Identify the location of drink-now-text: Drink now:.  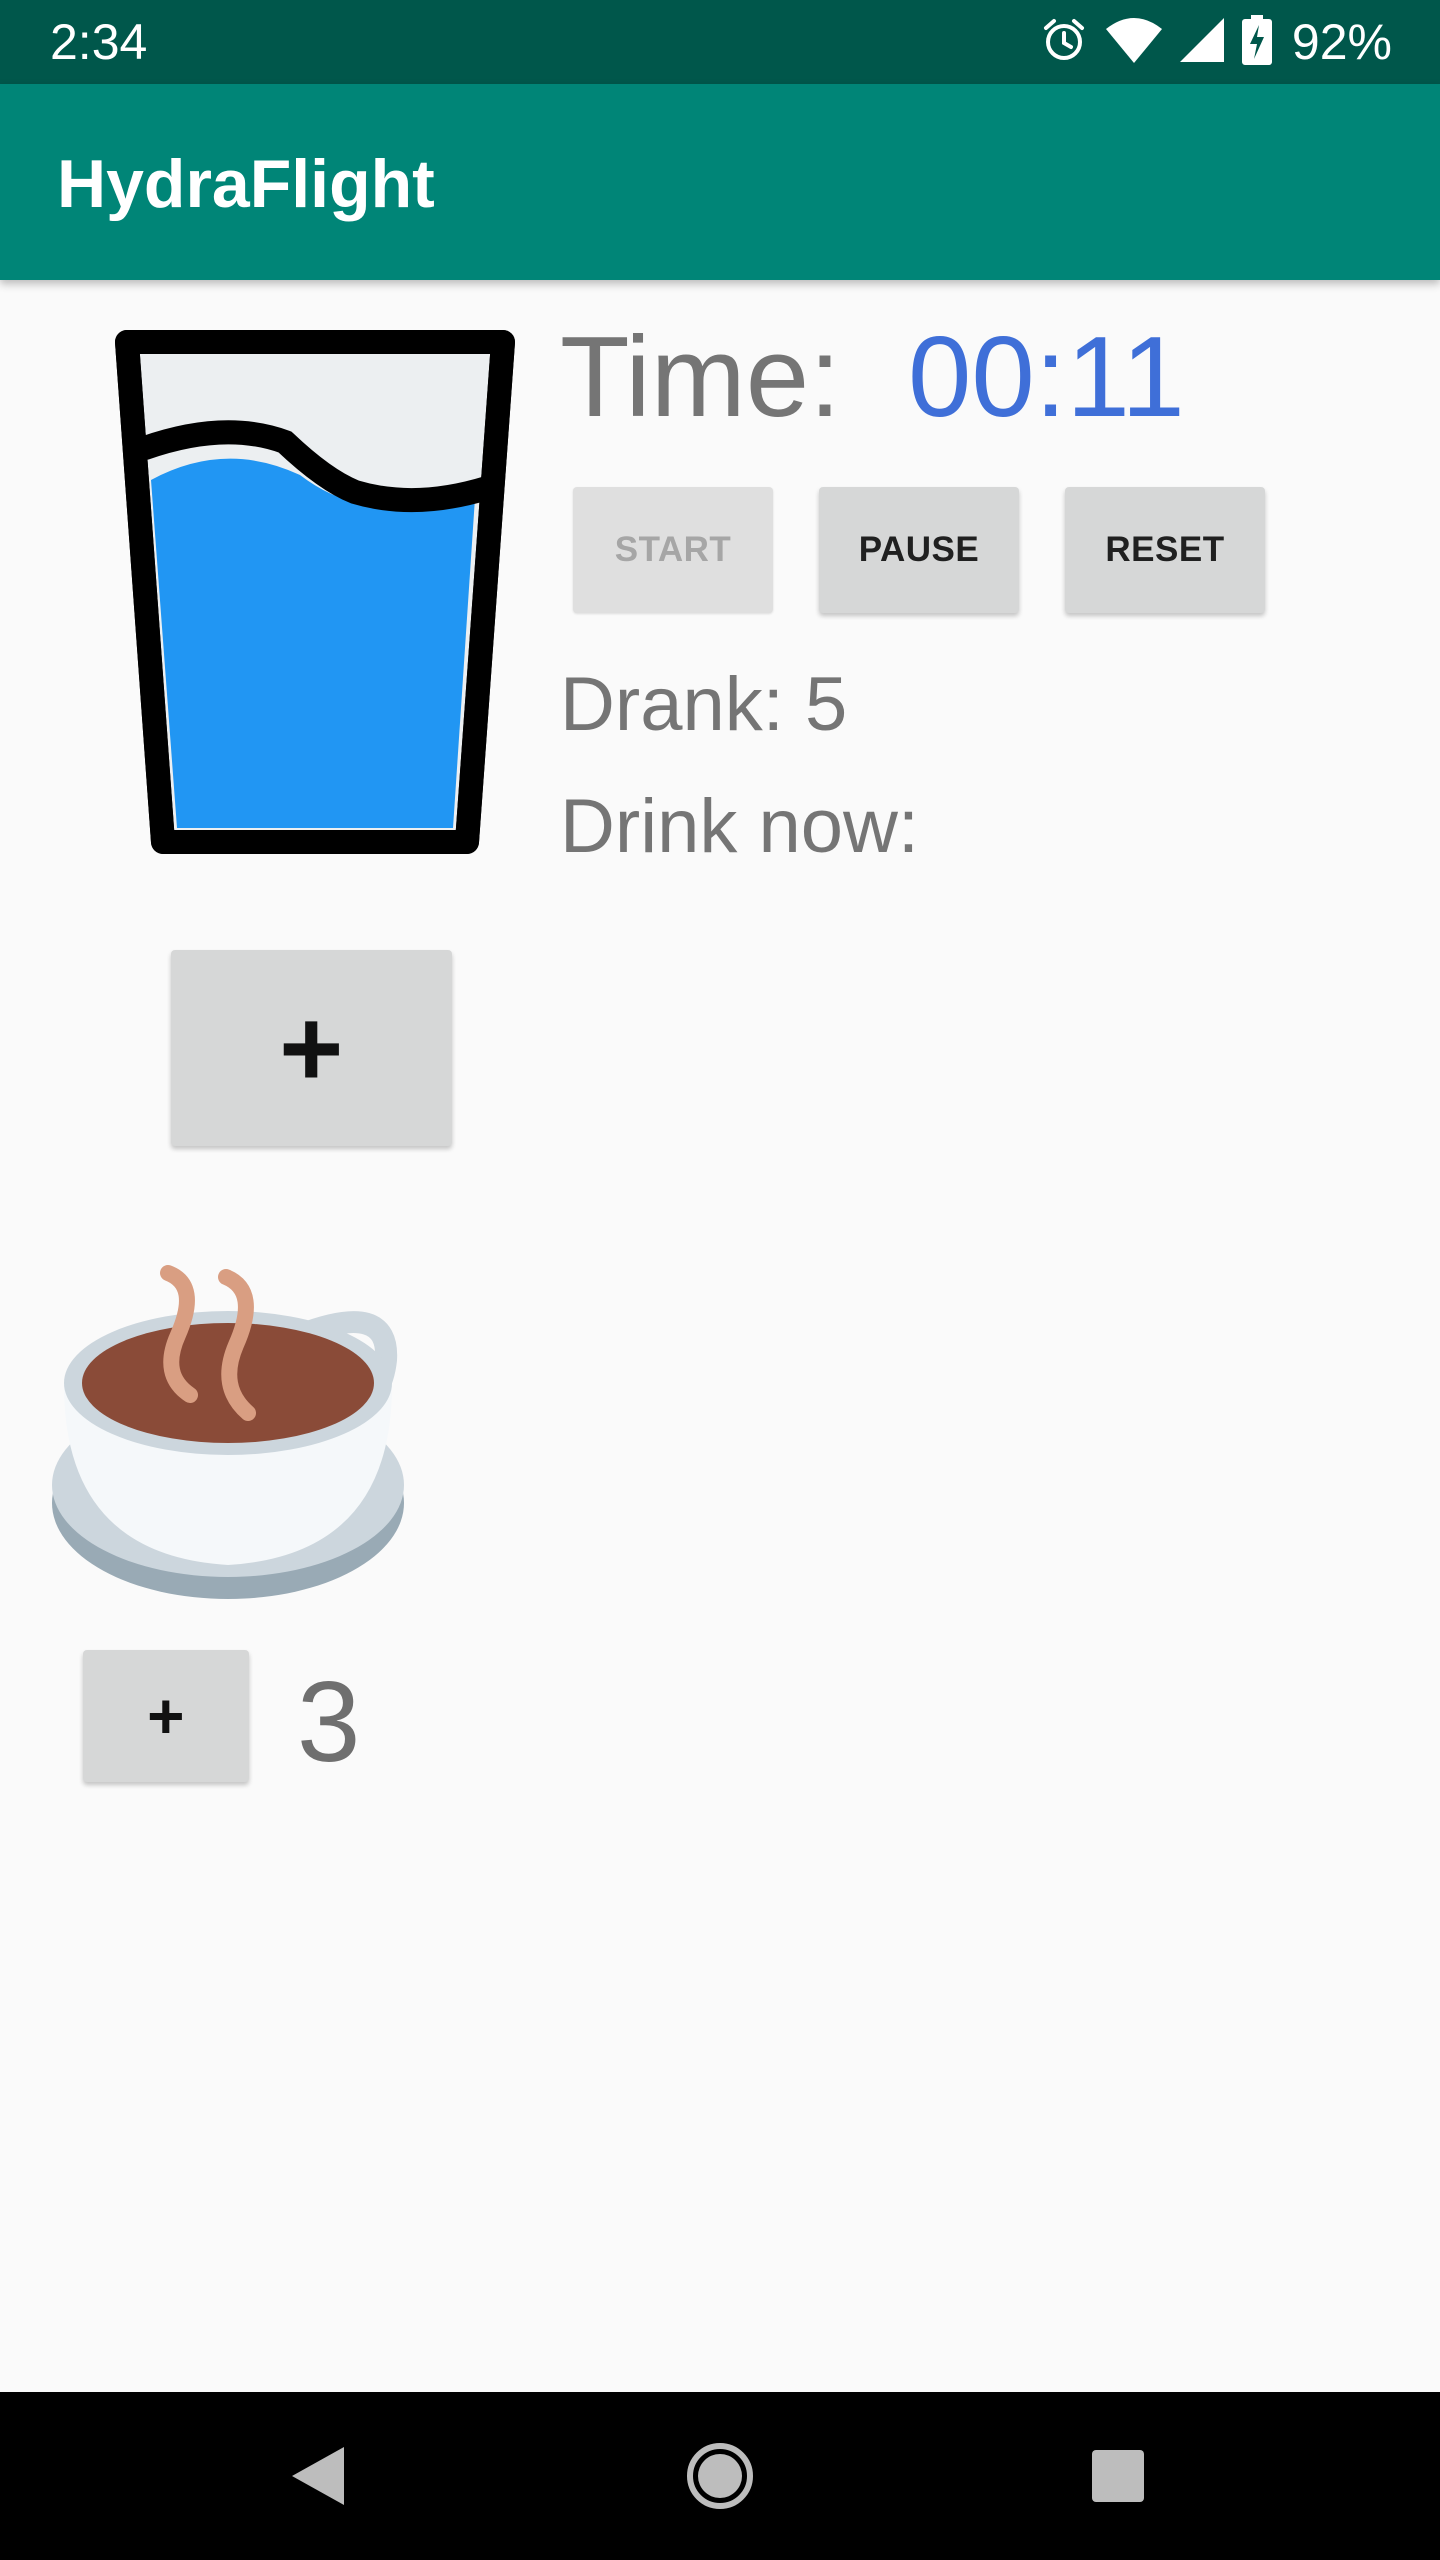
(739, 826).